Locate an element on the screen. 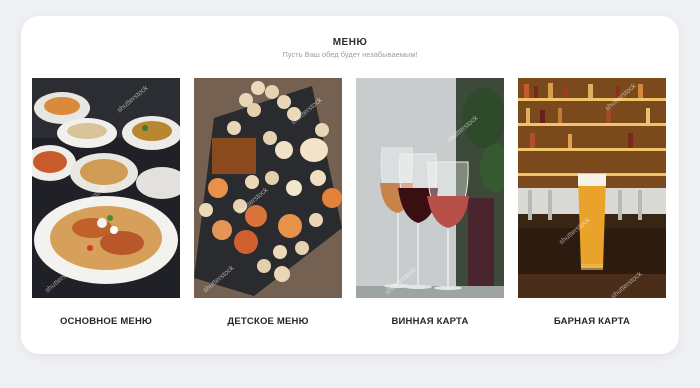 The height and width of the screenshot is (388, 700). menu-item-wine: shutterstock shutterstock ВИННАЯ КАРТА is located at coordinates (430, 202).